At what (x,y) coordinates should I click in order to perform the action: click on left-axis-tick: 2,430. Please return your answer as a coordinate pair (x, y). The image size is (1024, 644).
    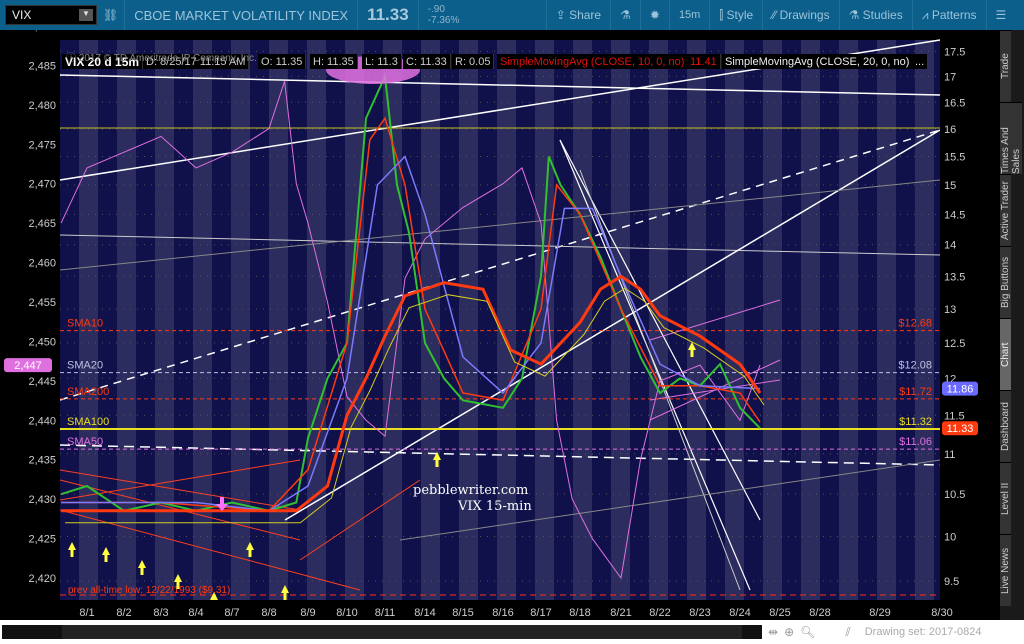
    Looking at the image, I should click on (42, 500).